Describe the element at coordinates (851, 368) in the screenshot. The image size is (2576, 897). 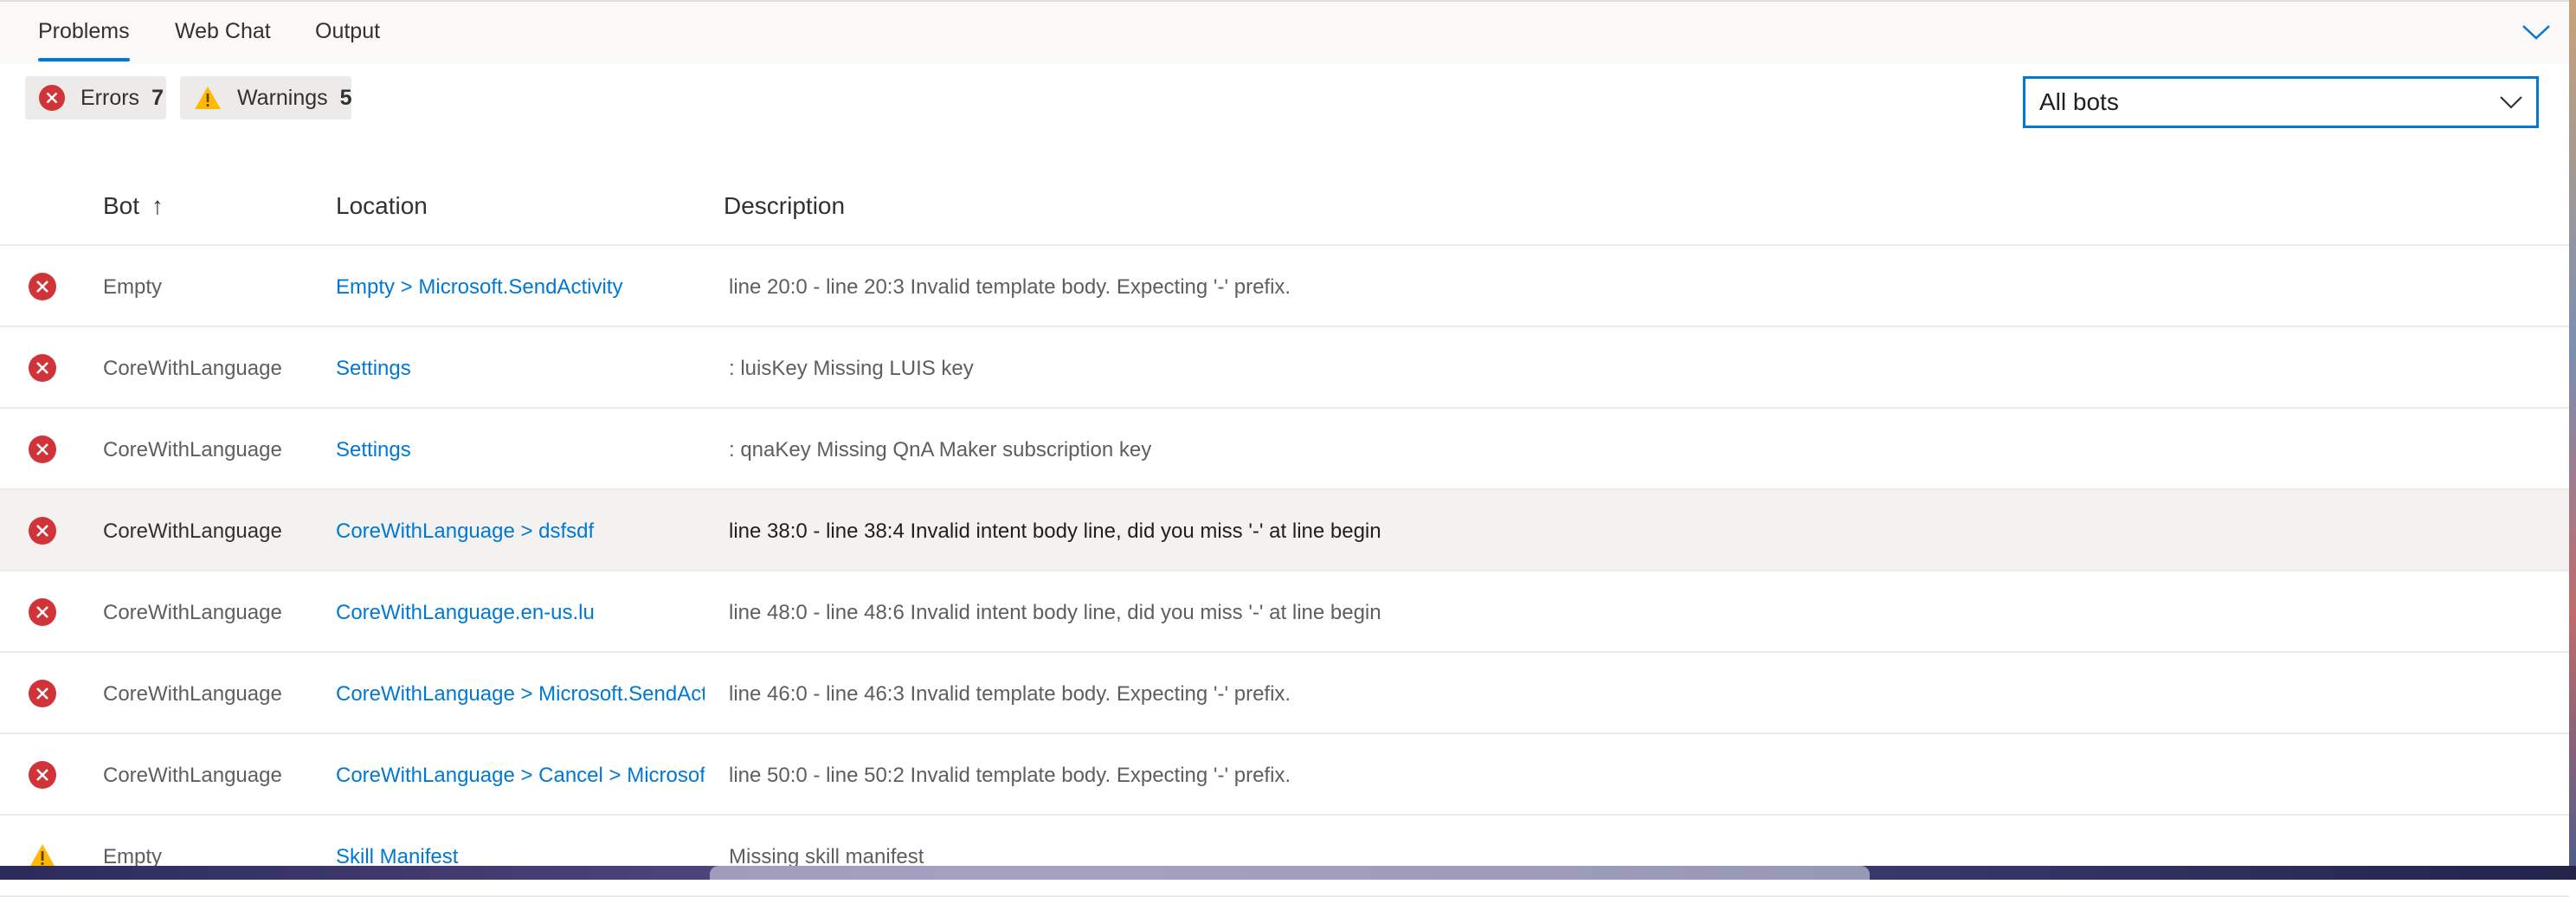
I see `row-description: : luisKey Missing LUIS key` at that location.